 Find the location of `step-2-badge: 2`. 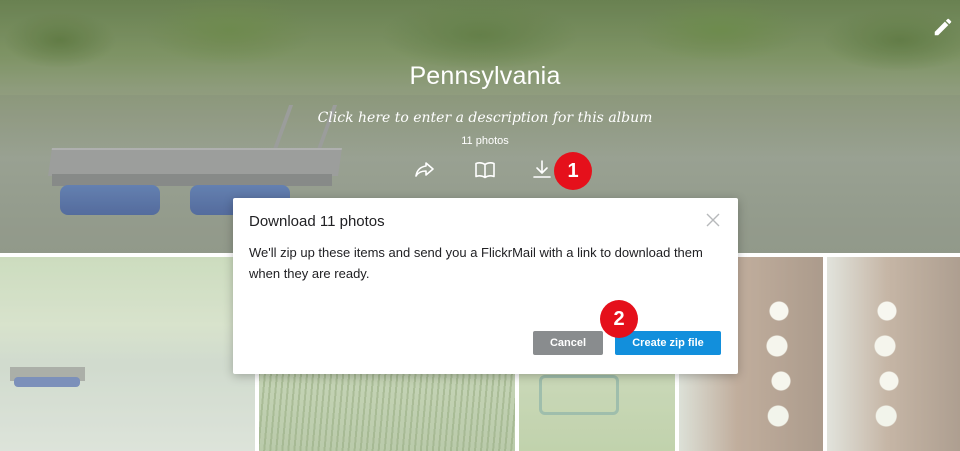

step-2-badge: 2 is located at coordinates (619, 319).